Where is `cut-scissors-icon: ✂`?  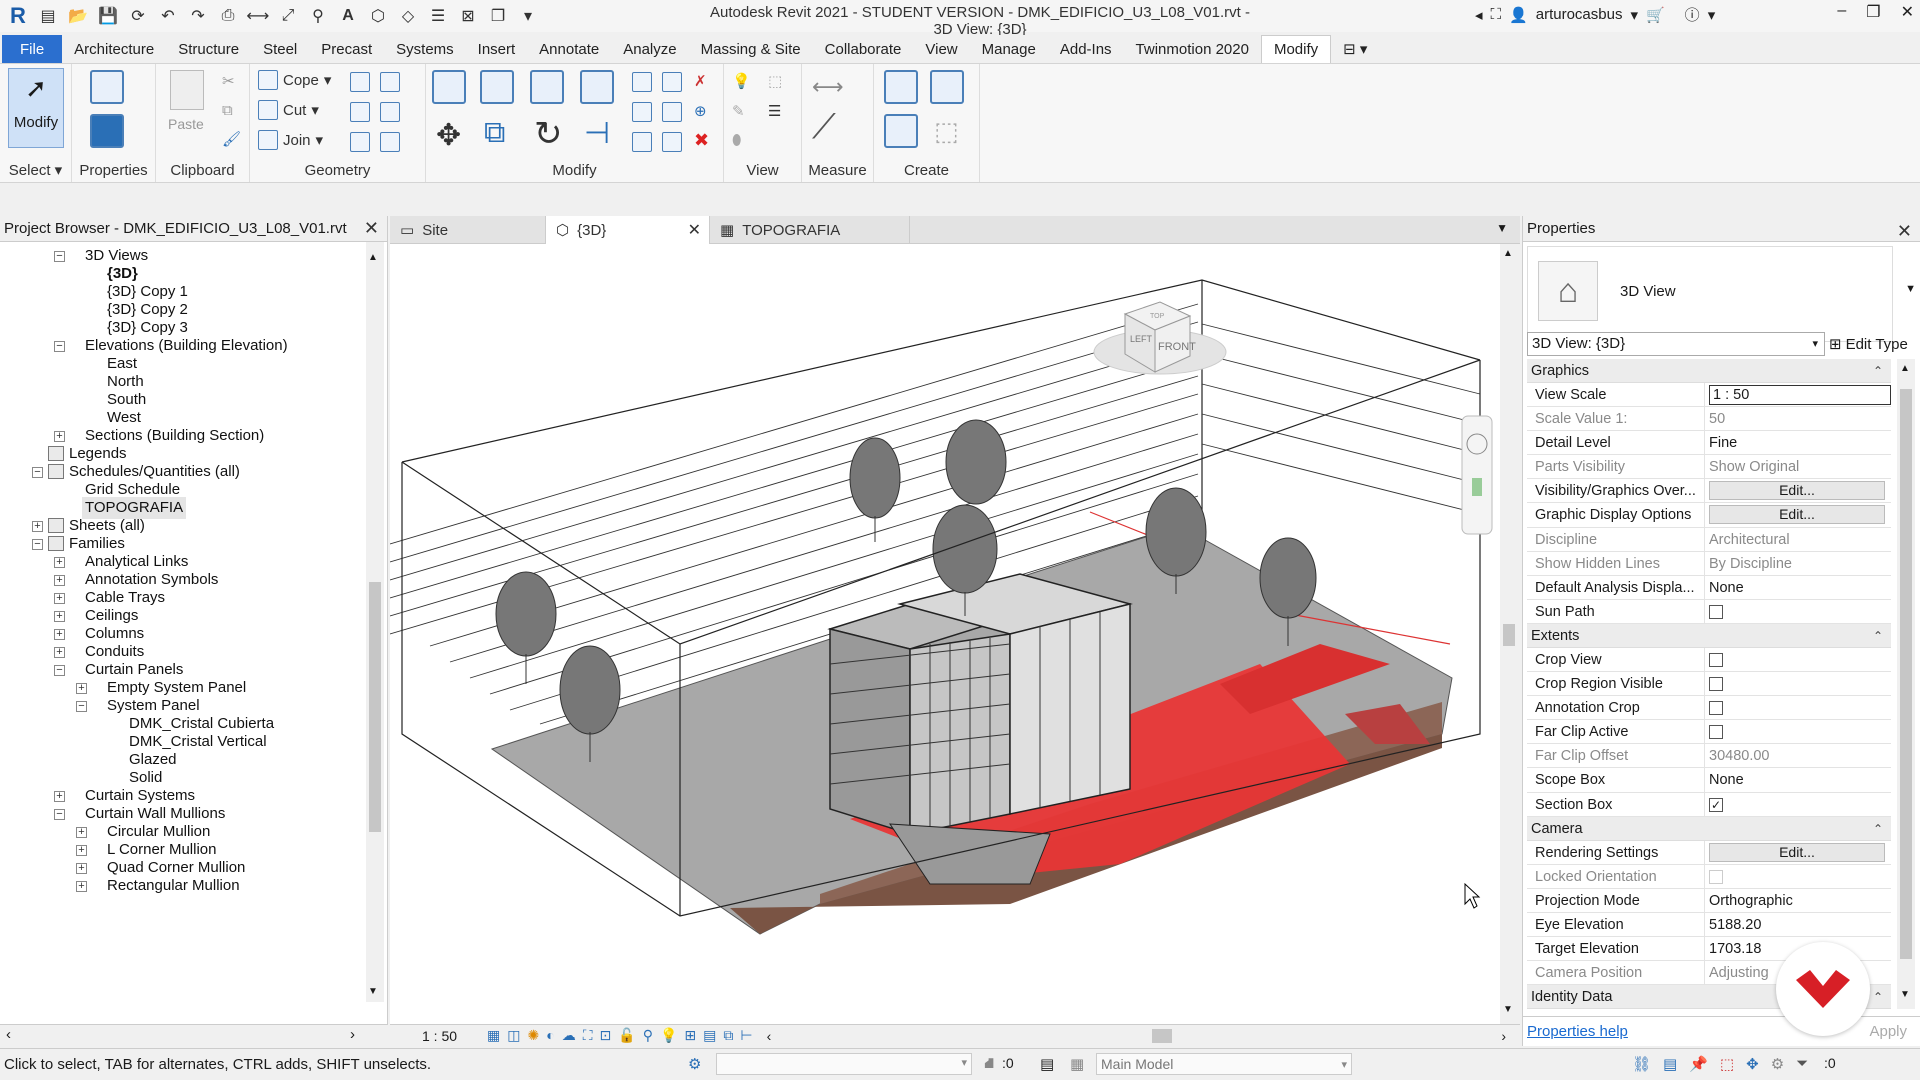 cut-scissors-icon: ✂ is located at coordinates (228, 81).